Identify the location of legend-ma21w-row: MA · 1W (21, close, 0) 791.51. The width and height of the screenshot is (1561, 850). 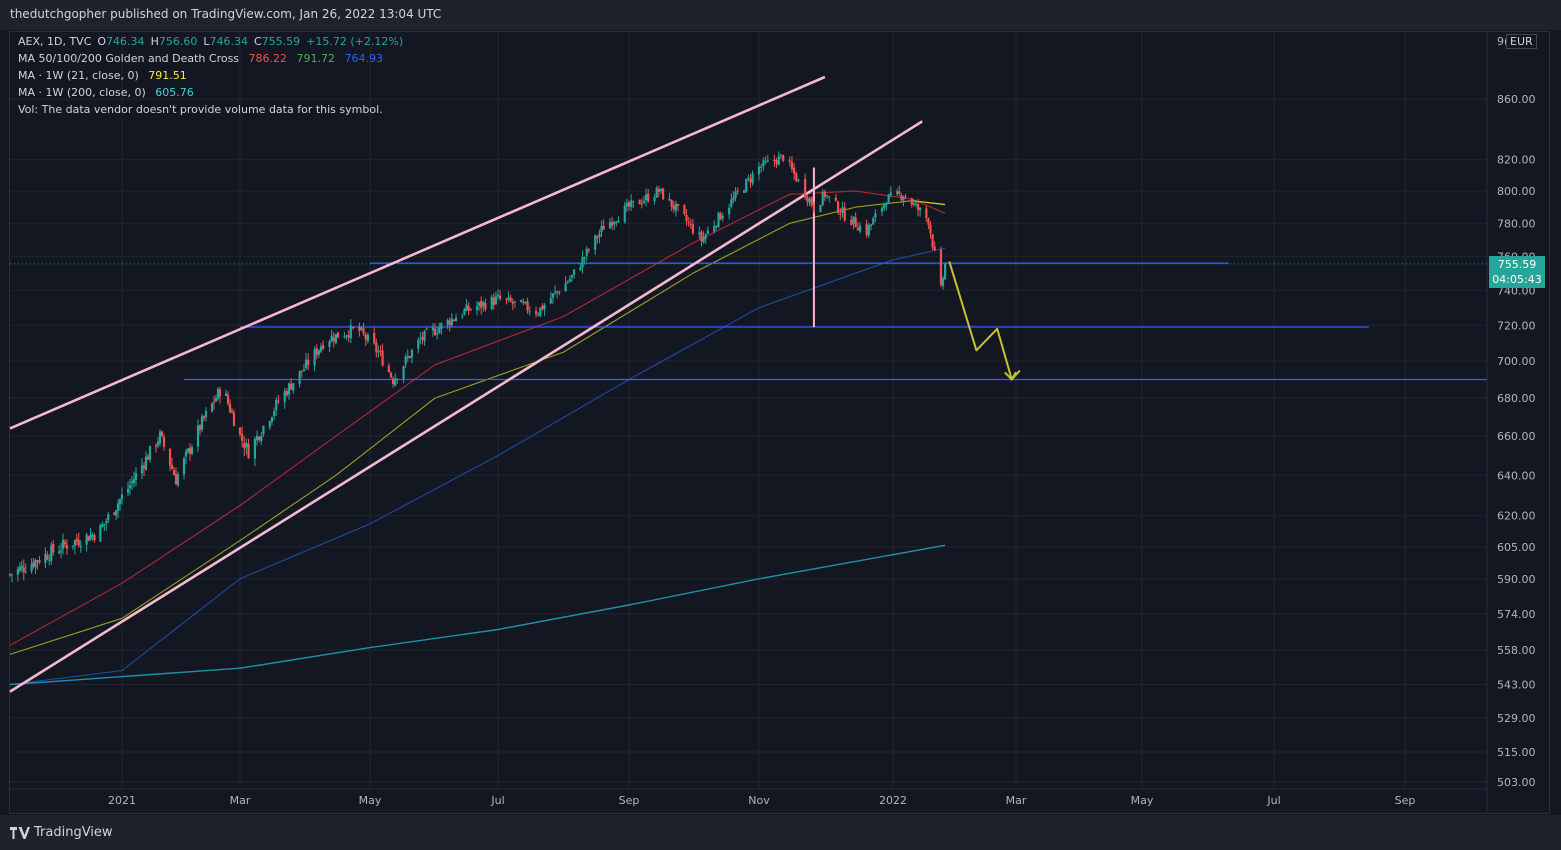
(105, 76).